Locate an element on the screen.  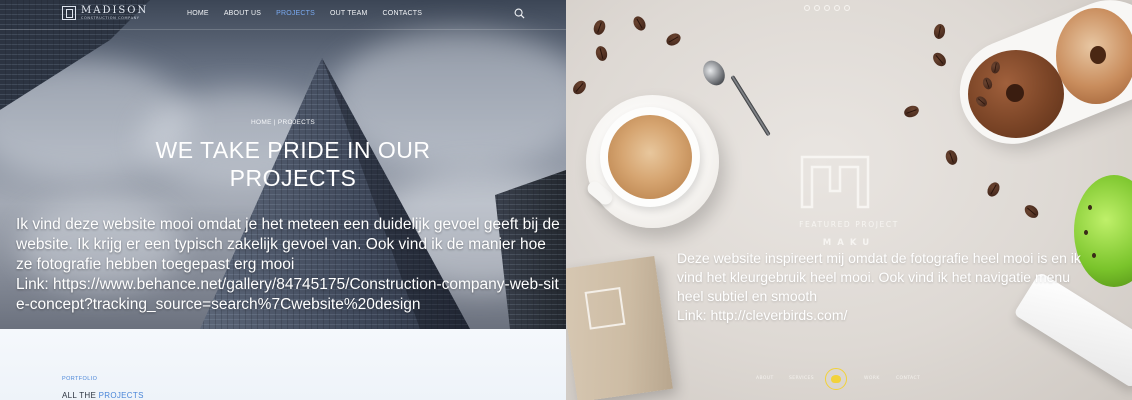
nav-item-home: HOME is located at coordinates (198, 13).